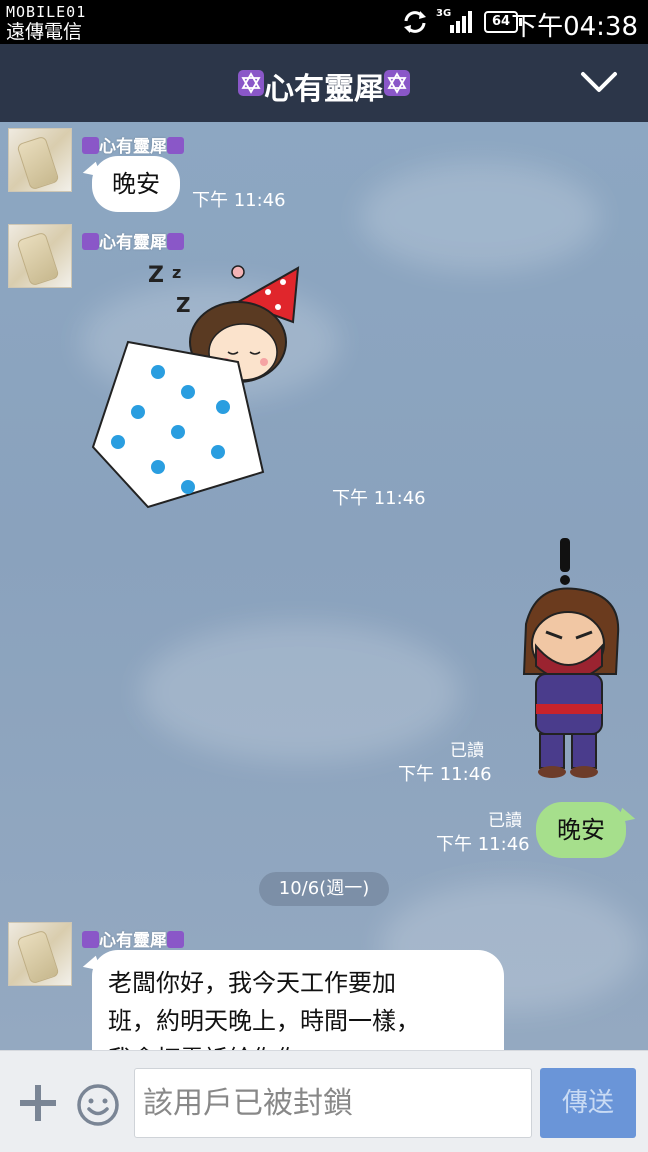 This screenshot has height=1152, width=648. What do you see at coordinates (599, 84) in the screenshot?
I see `chevron-down-icon` at bounding box center [599, 84].